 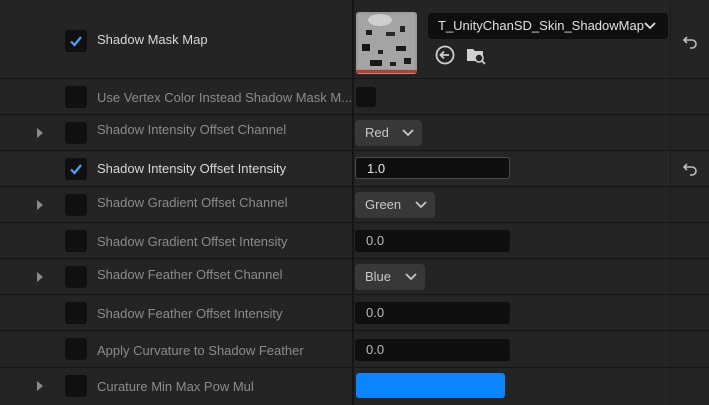 What do you see at coordinates (192, 202) in the screenshot?
I see `gradient-channel-label: Shadow Gradient Offset Channel` at bounding box center [192, 202].